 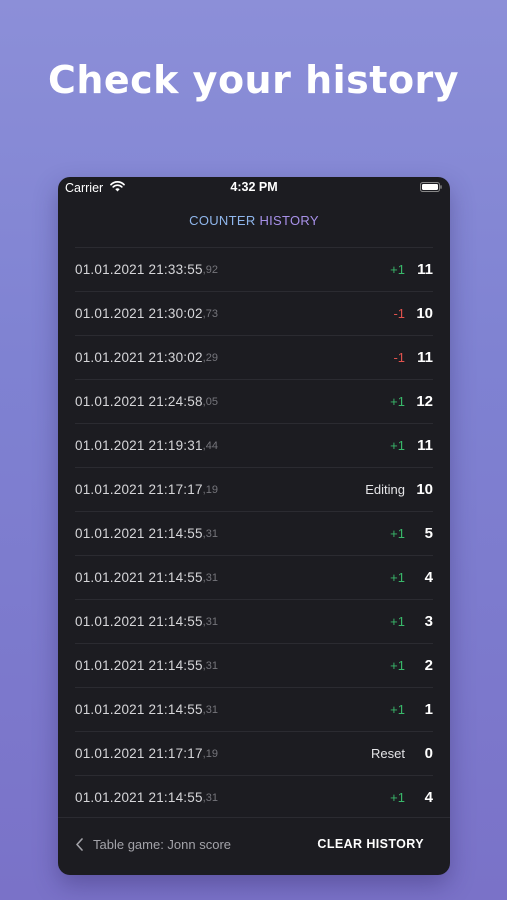 What do you see at coordinates (162, 844) in the screenshot?
I see `back-button-label: Table game: Jonn score` at bounding box center [162, 844].